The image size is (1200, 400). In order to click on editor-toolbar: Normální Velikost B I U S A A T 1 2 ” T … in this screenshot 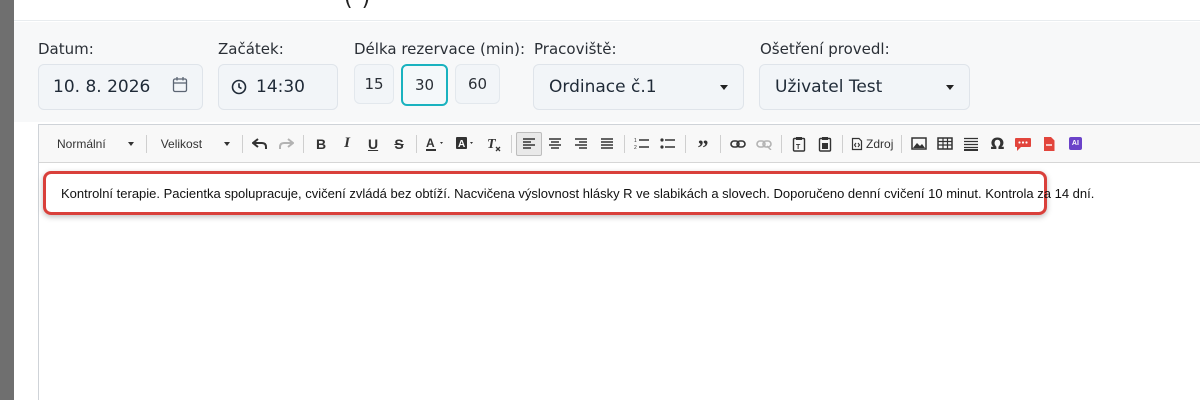, I will do `click(619, 144)`.